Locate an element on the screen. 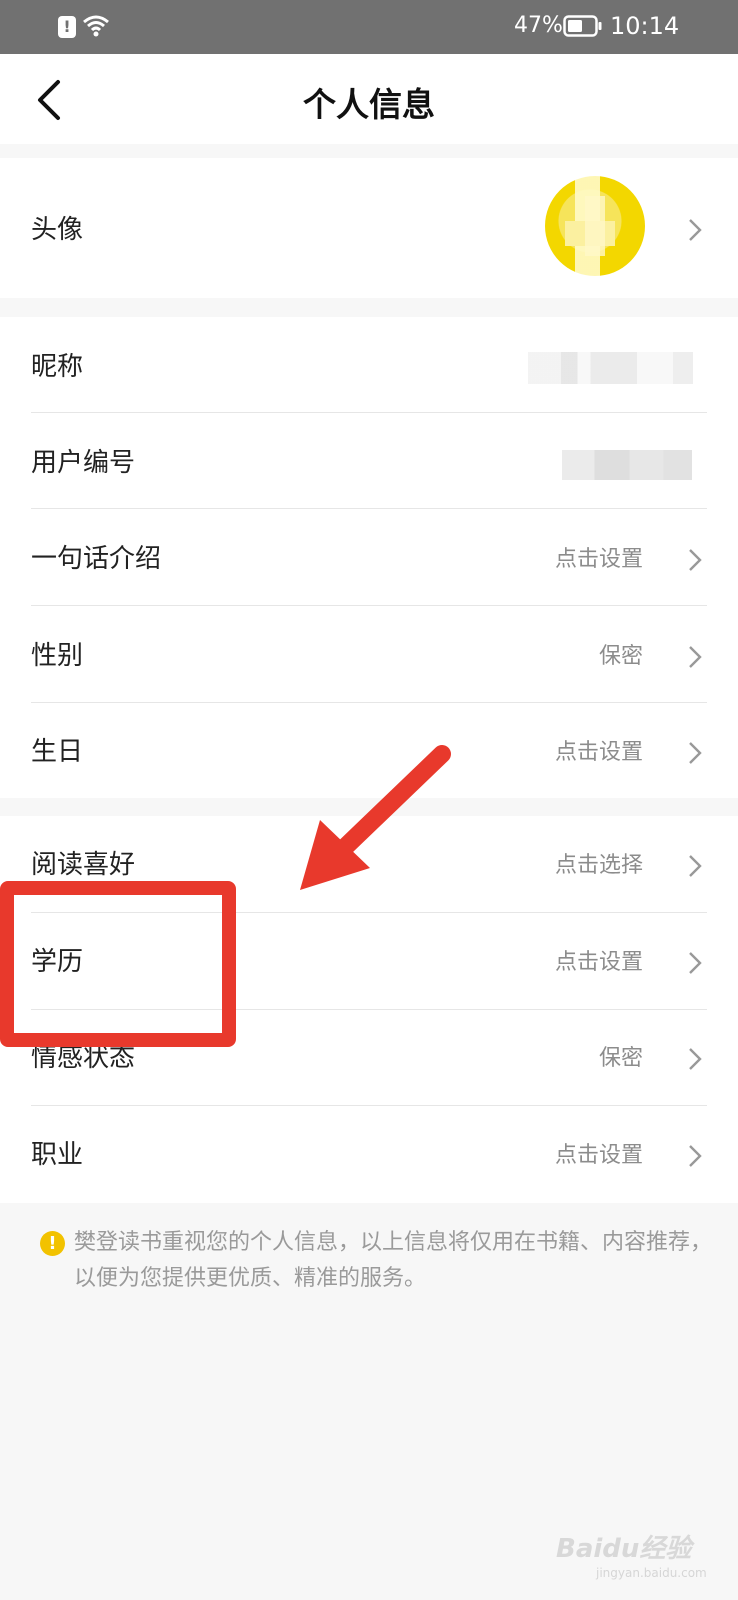 Image resolution: width=738 pixels, height=1600 pixels. wifi-icon is located at coordinates (96, 26).